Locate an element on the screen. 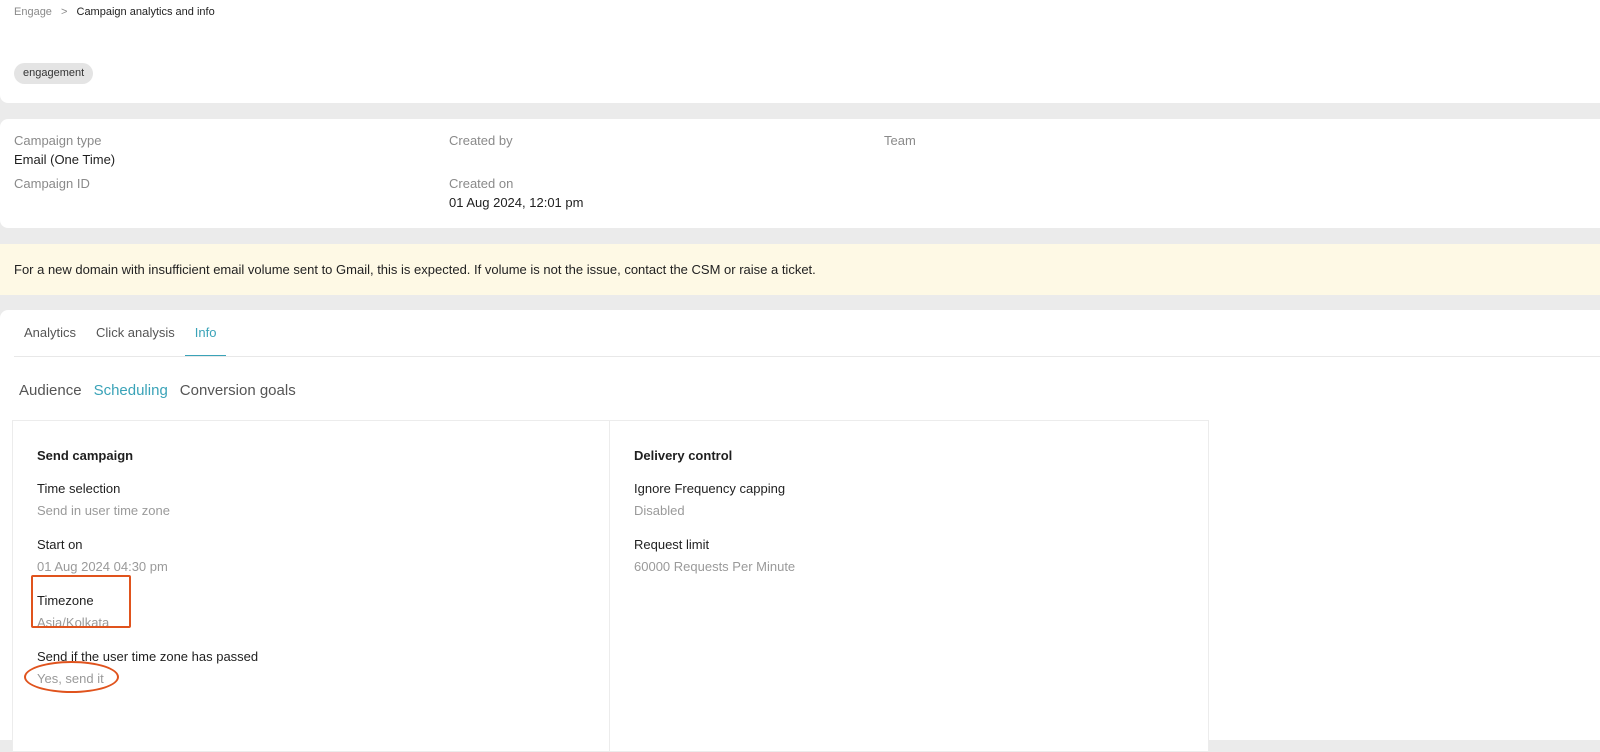 Image resolution: width=1600 pixels, height=752 pixels. team-label: Team is located at coordinates (900, 140).